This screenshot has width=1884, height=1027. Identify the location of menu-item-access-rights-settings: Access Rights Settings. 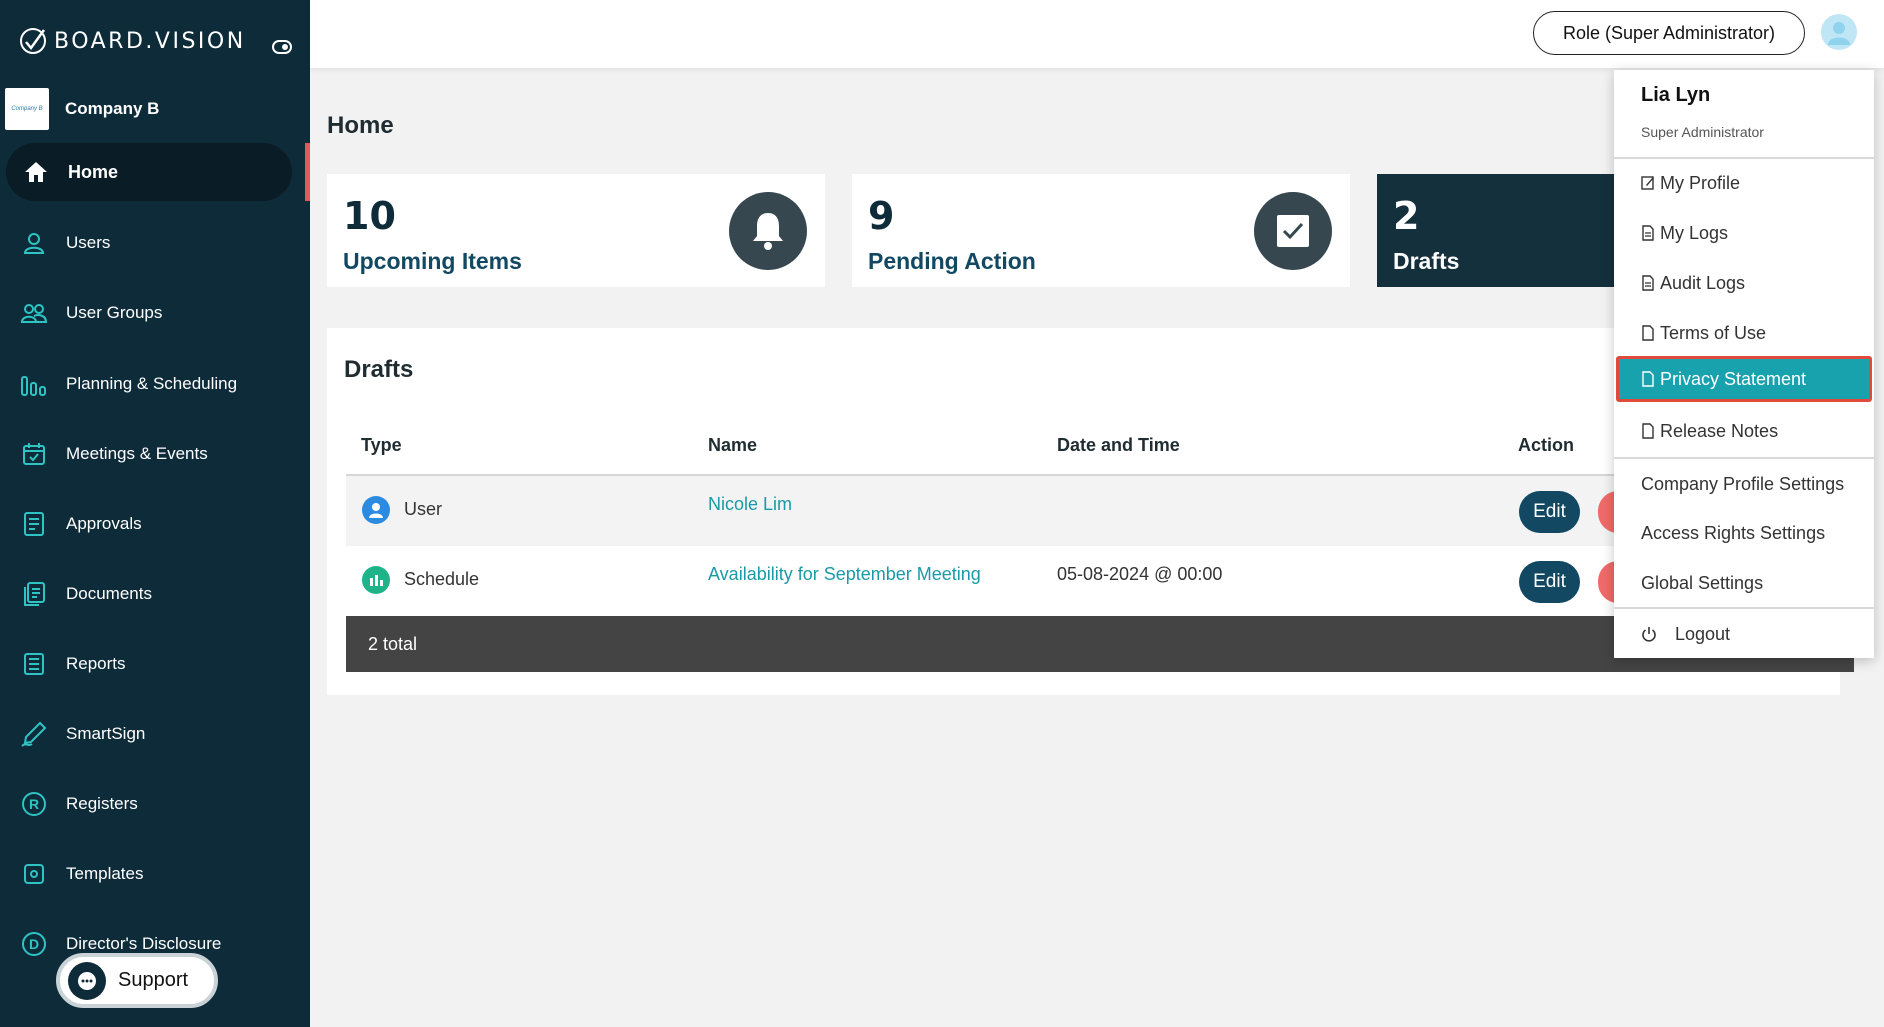
(1744, 533).